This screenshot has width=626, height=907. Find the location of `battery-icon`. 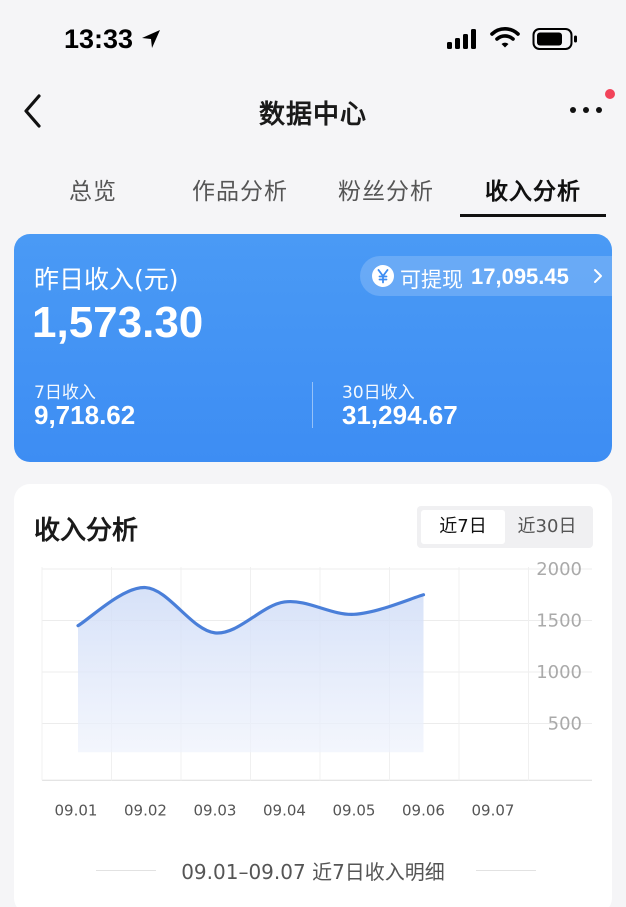

battery-icon is located at coordinates (554, 39).